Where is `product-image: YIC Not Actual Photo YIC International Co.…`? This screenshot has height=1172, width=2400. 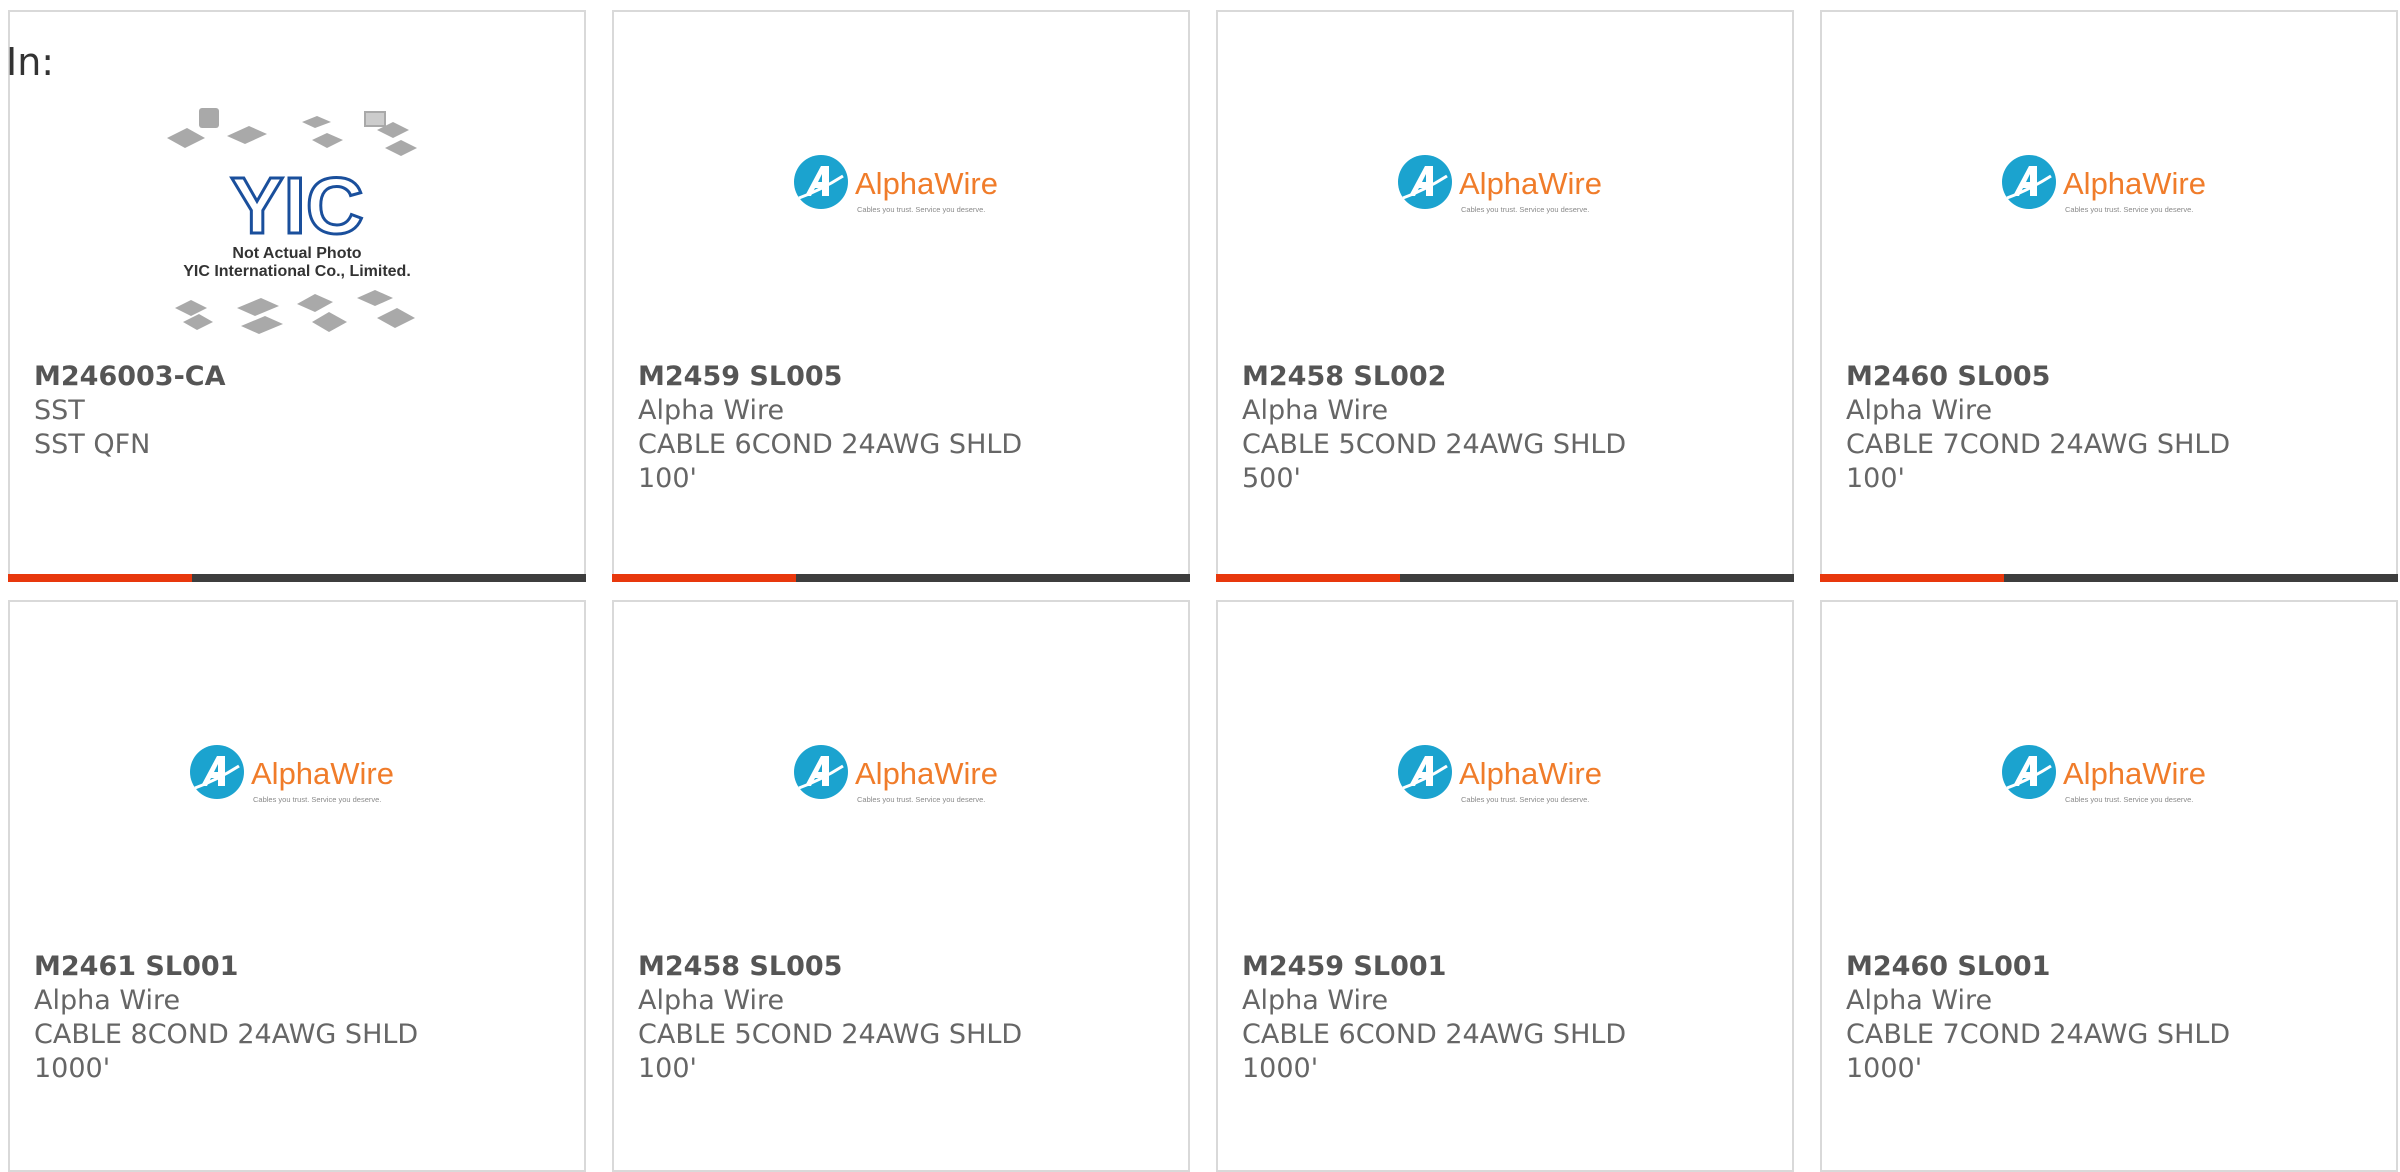
product-image: YIC Not Actual Photo YIC International Co.… is located at coordinates (297, 212).